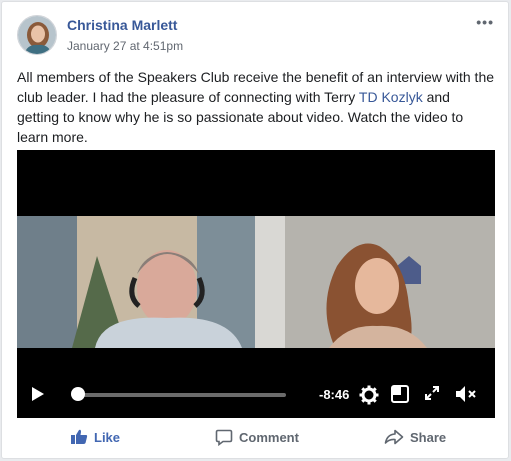 The width and height of the screenshot is (511, 461). Describe the element at coordinates (334, 394) in the screenshot. I see `time-remaining: -8:46` at that location.